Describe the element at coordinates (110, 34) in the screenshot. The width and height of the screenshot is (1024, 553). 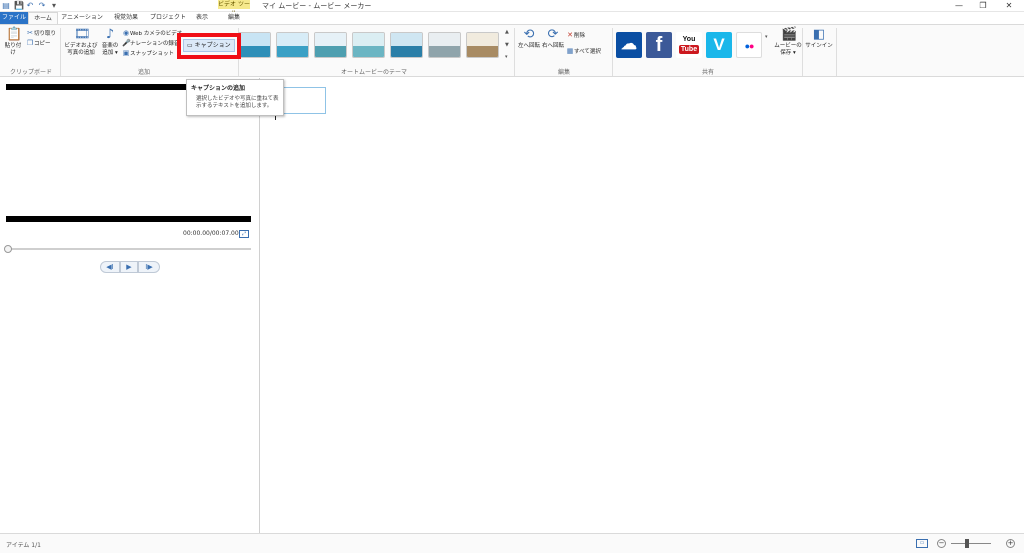
I see `music-note-icon: ♪` at that location.